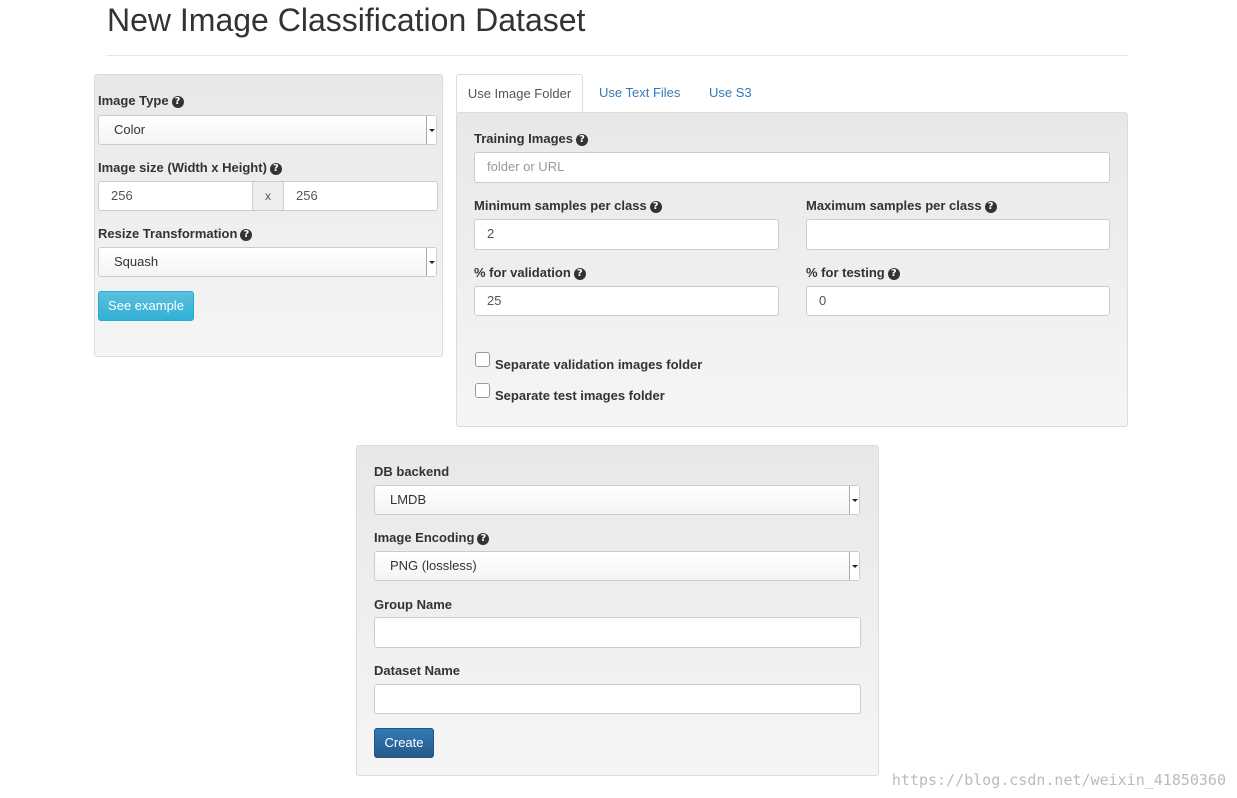 This screenshot has width=1237, height=798. What do you see at coordinates (267, 262) in the screenshot?
I see `resize-transformation-select: Squash` at bounding box center [267, 262].